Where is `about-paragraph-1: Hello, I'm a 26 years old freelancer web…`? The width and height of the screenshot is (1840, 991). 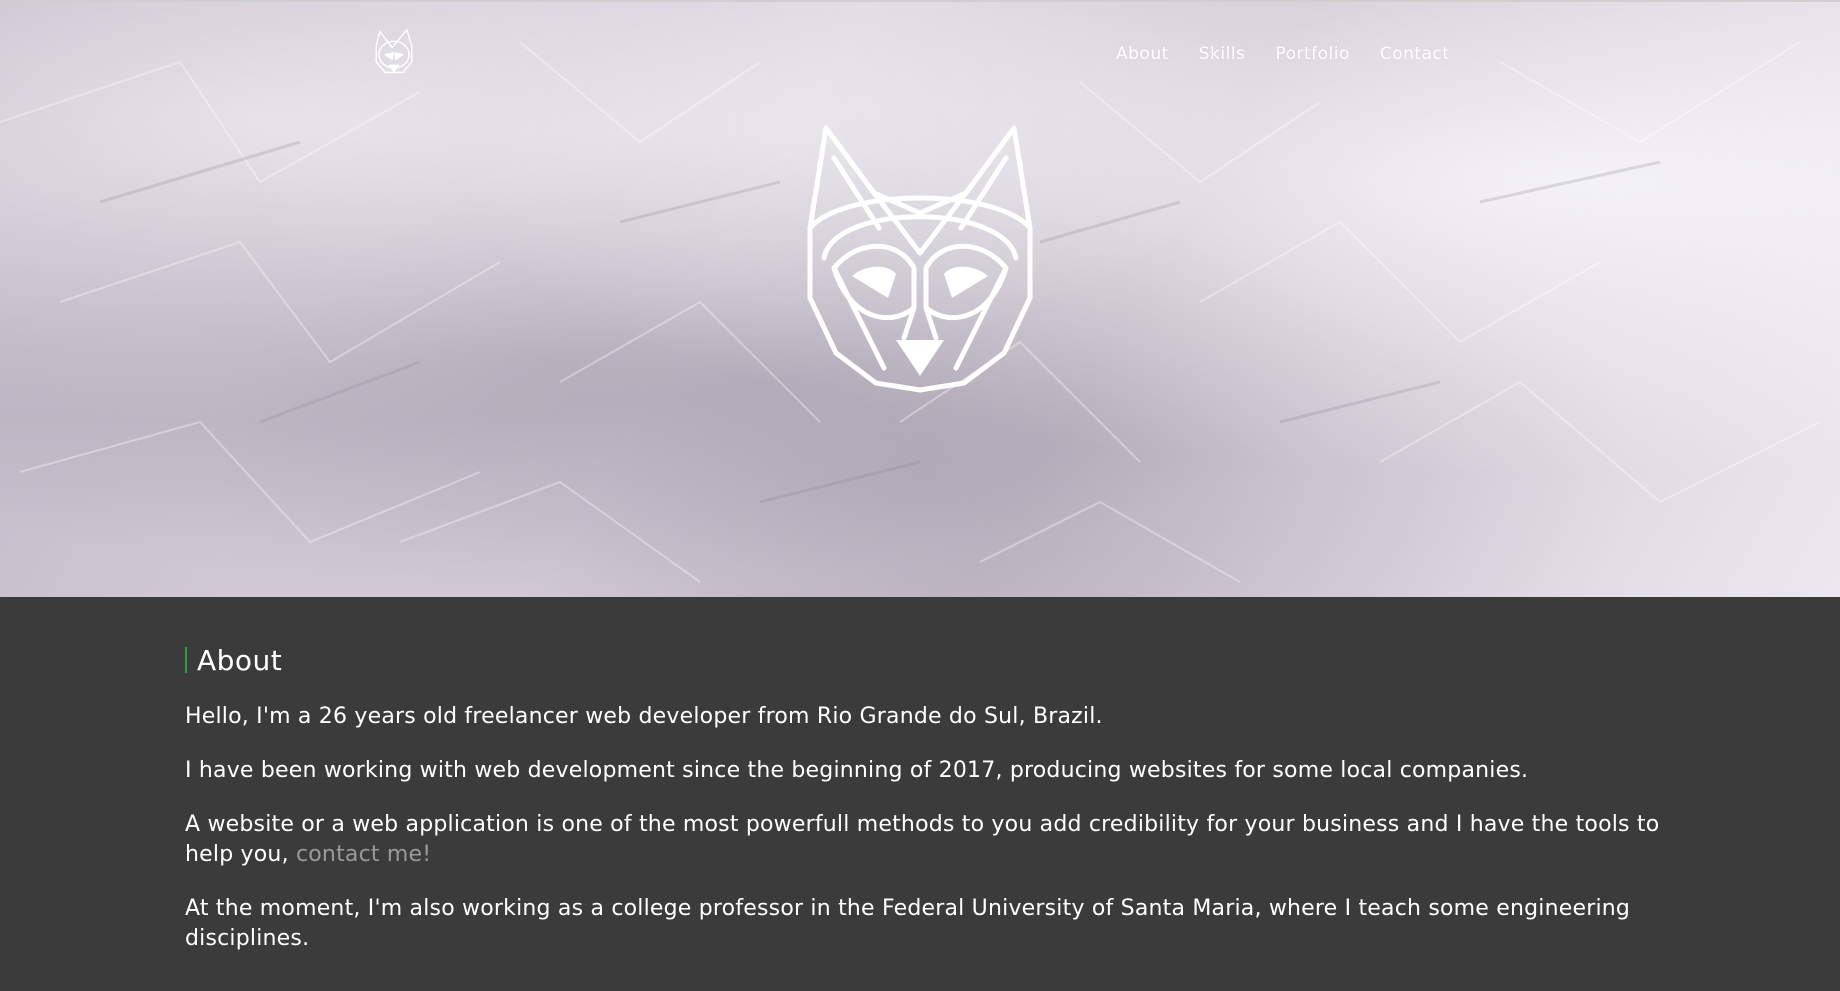
about-paragraph-1: Hello, I'm a 26 years old freelancer web… is located at coordinates (644, 716).